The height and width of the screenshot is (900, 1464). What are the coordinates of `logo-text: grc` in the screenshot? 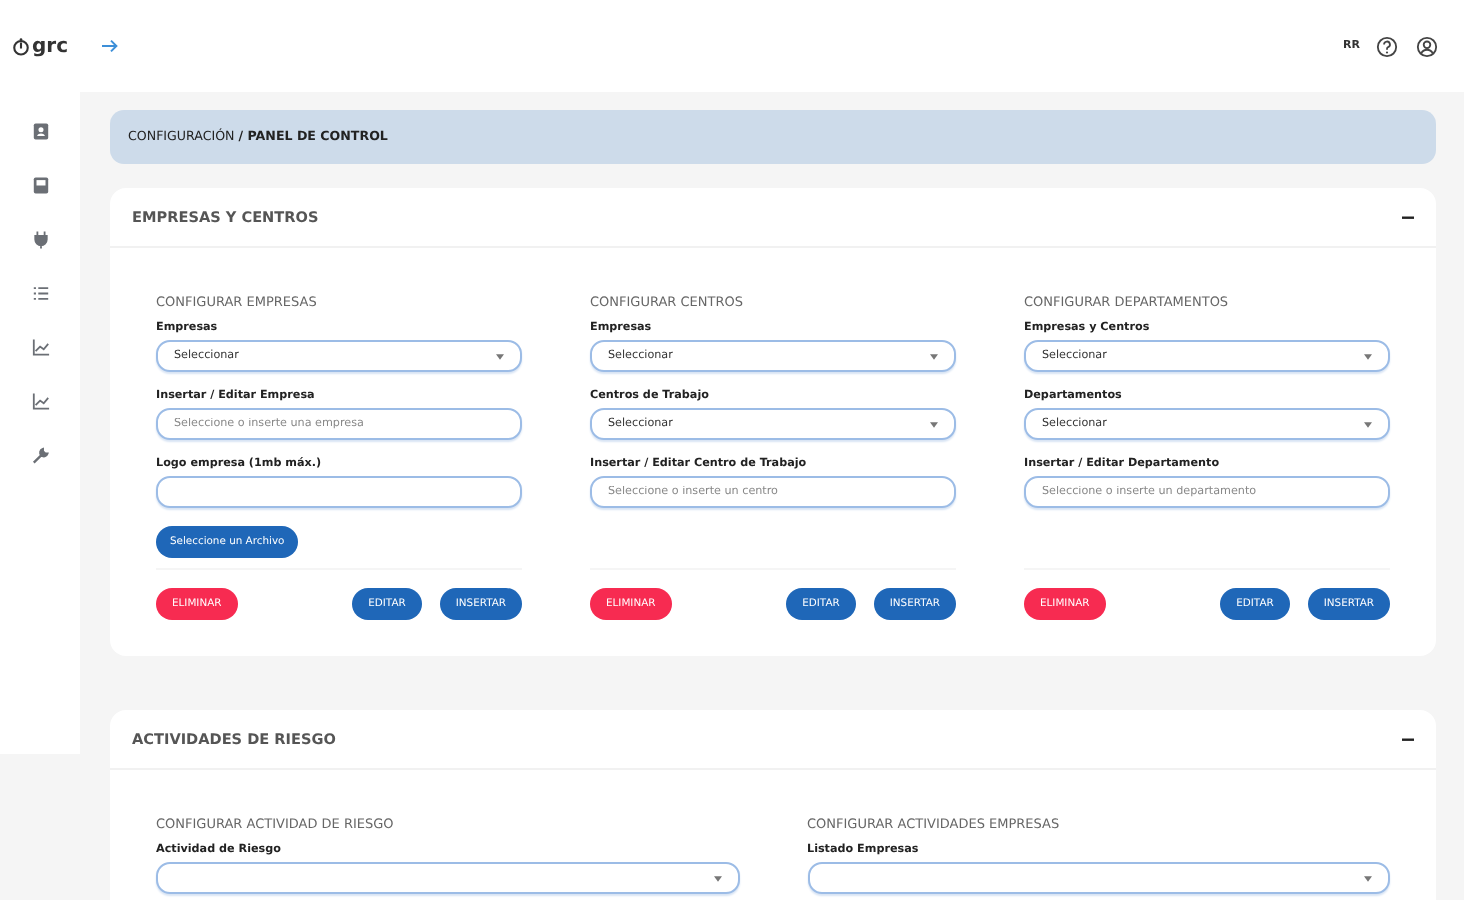 It's located at (50, 46).